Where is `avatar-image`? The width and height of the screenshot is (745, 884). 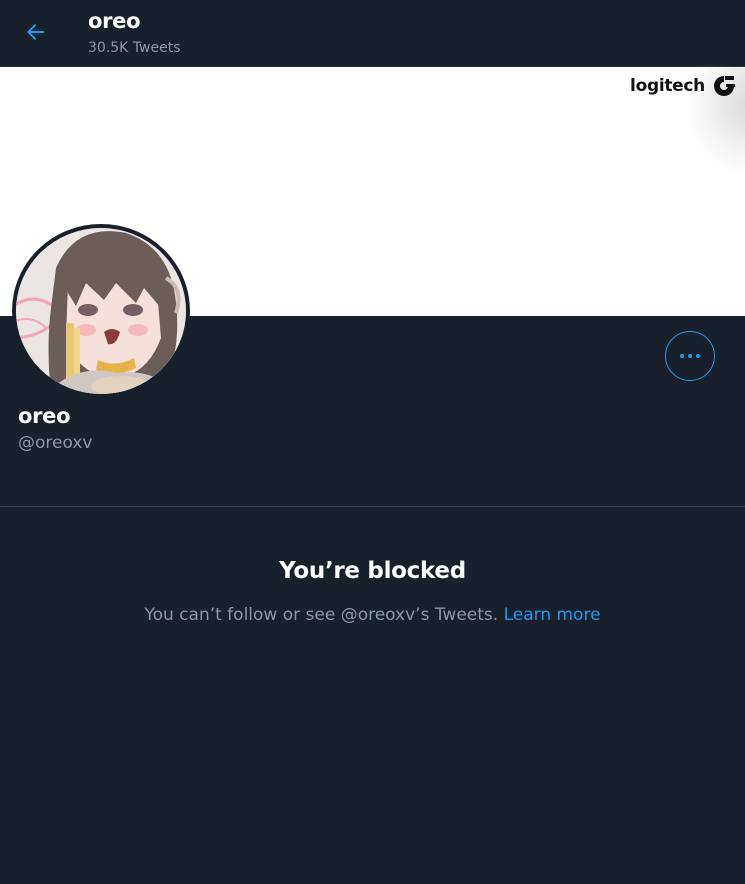 avatar-image is located at coordinates (101, 311).